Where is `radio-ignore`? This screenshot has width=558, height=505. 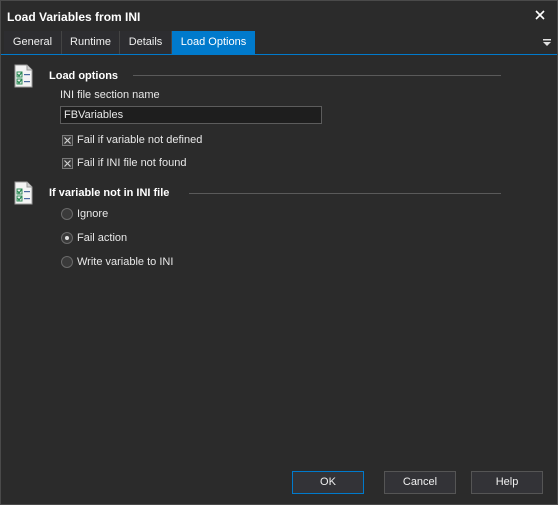 radio-ignore is located at coordinates (67, 214).